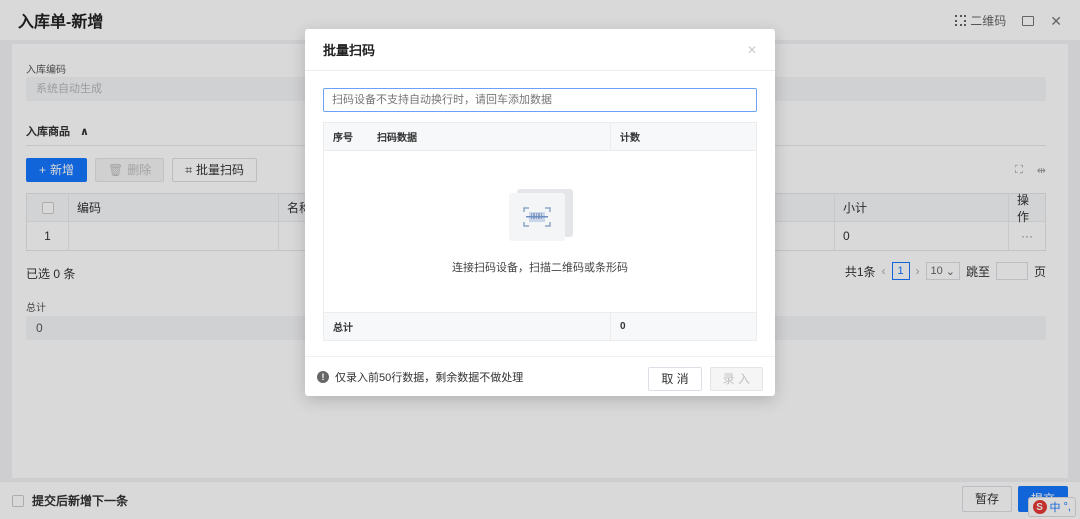 The image size is (1080, 519). What do you see at coordinates (675, 379) in the screenshot?
I see `cancel-button: 取 消` at bounding box center [675, 379].